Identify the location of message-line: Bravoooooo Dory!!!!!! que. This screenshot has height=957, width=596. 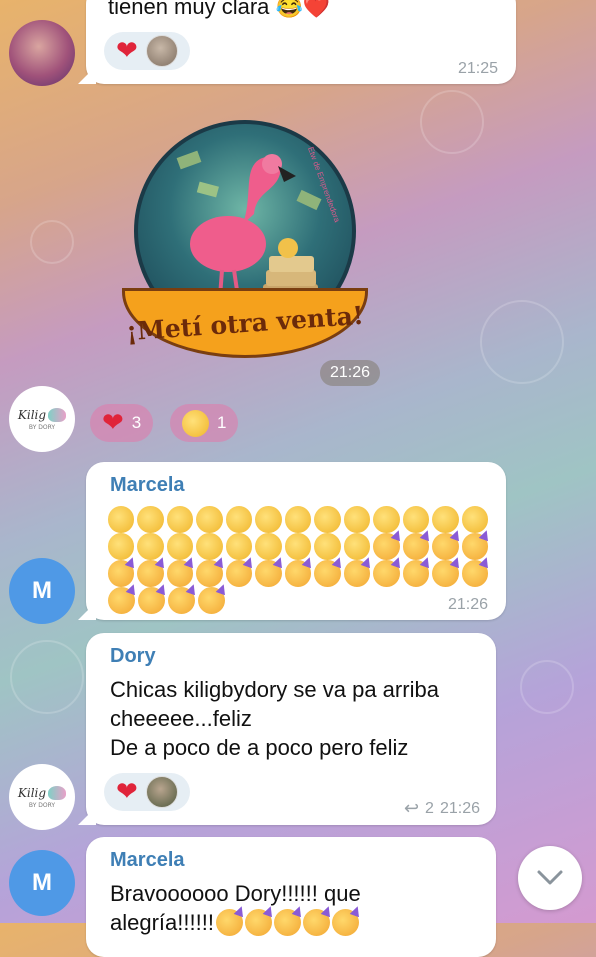
(235, 893).